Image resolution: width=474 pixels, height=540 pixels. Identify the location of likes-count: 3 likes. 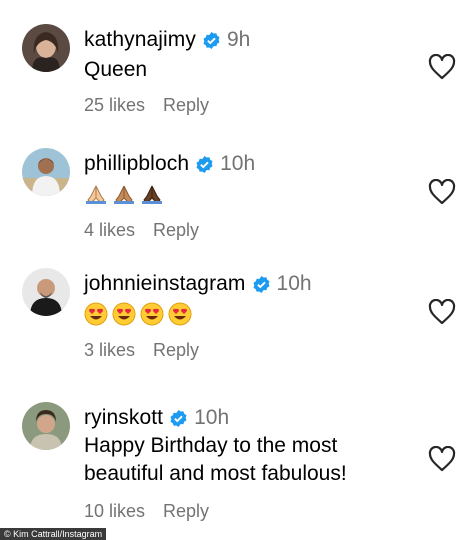
(109, 350).